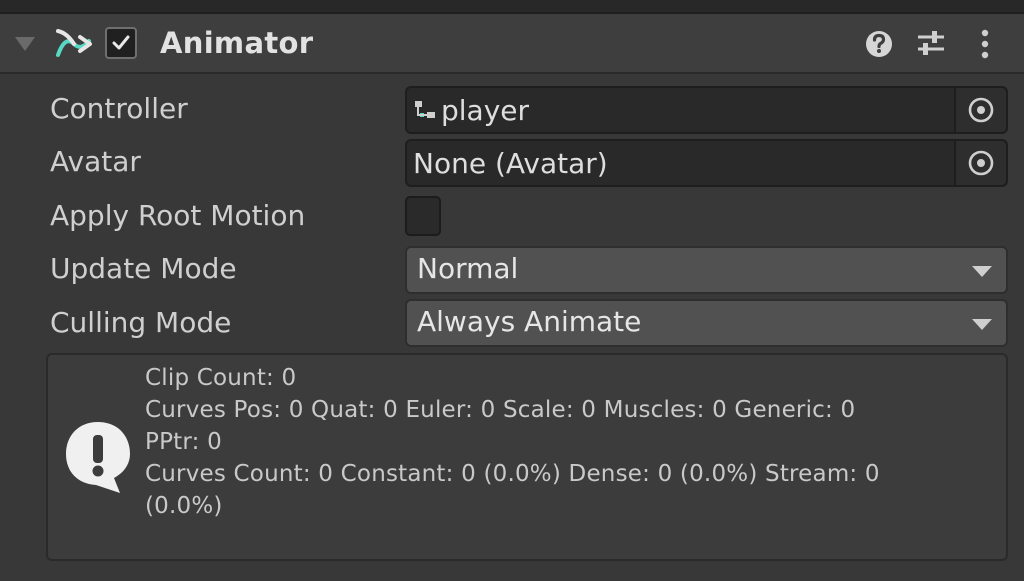 The image size is (1024, 581). What do you see at coordinates (184, 506) in the screenshot?
I see `curves-count-percent-text: (0.0%)` at bounding box center [184, 506].